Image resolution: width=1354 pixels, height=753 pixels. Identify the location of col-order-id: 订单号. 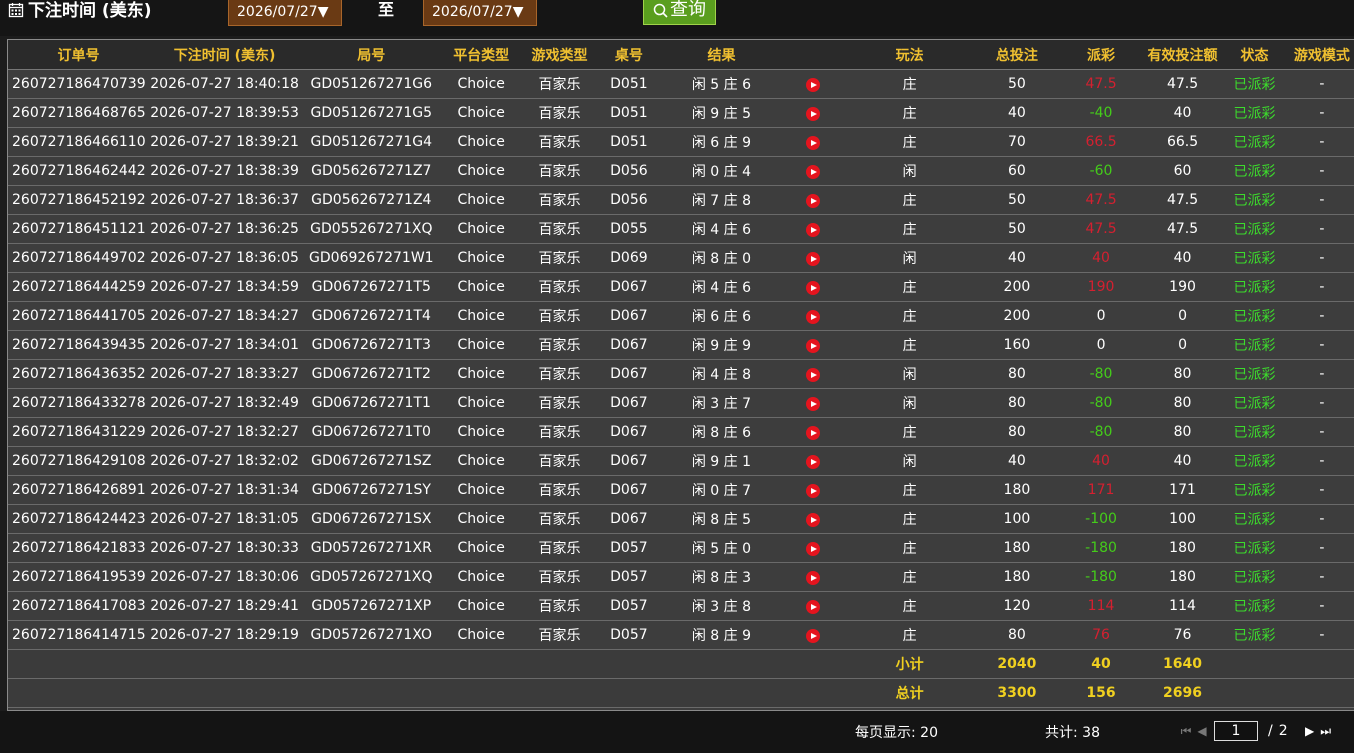
(78, 55).